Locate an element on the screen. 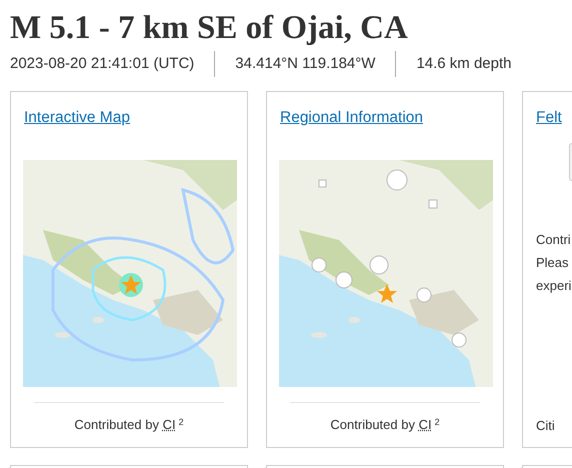 The width and height of the screenshot is (572, 468). card-link: Regional Information is located at coordinates (352, 118).